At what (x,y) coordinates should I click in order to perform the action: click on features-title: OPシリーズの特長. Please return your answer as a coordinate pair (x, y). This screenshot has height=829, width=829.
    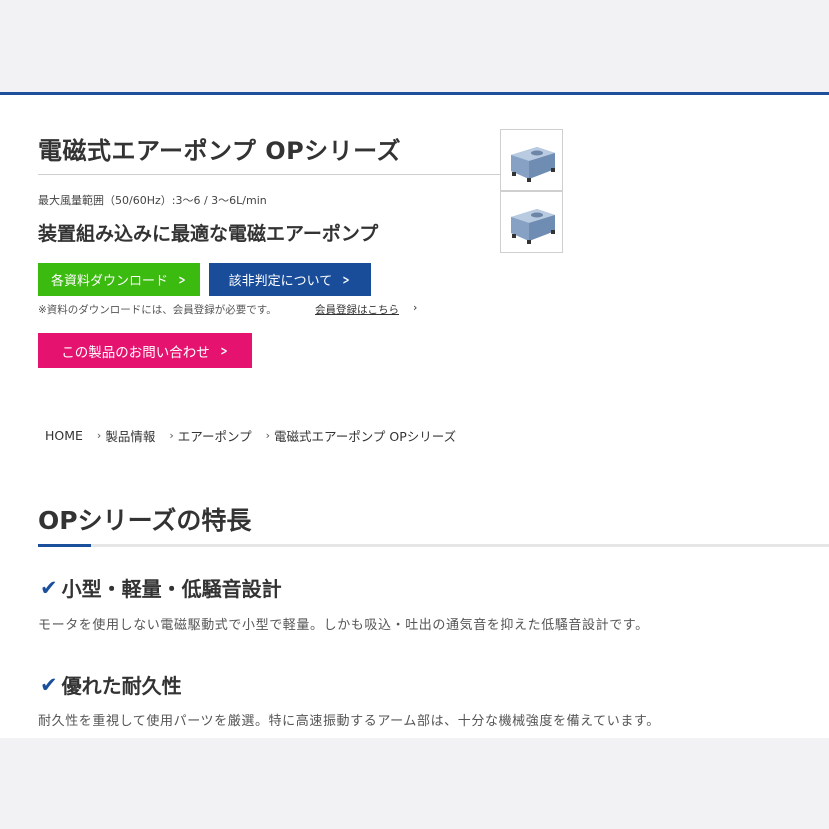
    Looking at the image, I should click on (145, 520).